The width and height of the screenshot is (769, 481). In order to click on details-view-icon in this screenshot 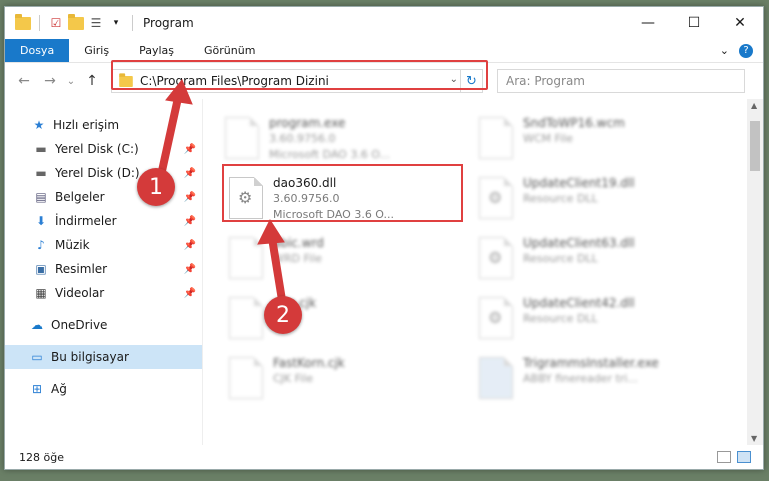, I will do `click(724, 457)`.